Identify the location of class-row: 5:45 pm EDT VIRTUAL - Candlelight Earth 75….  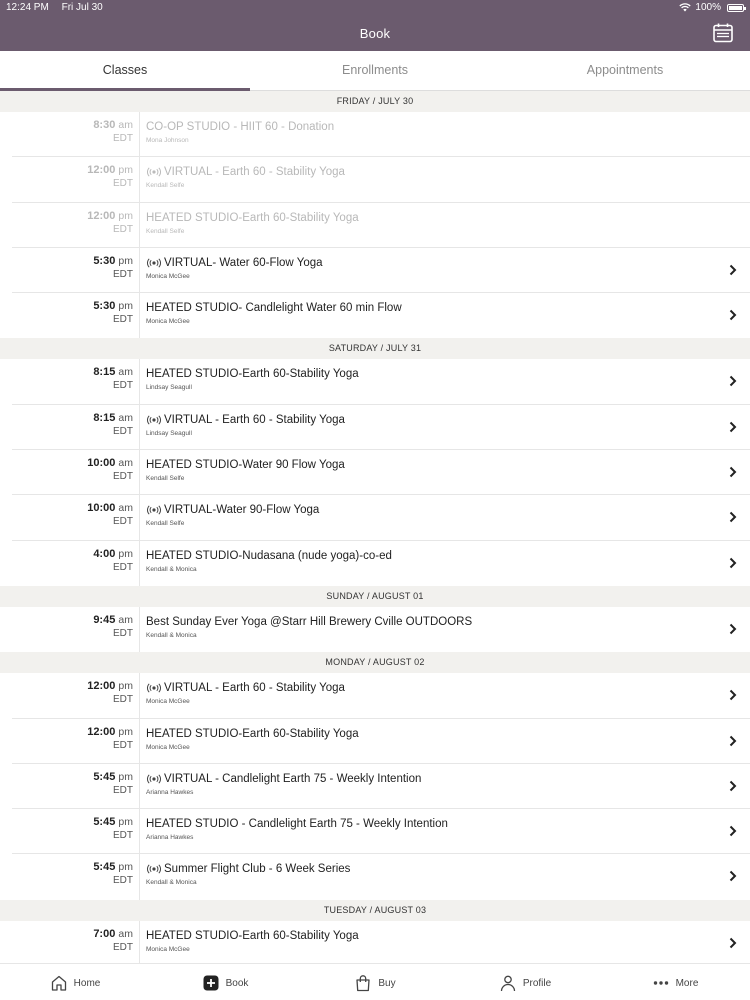
(381, 786).